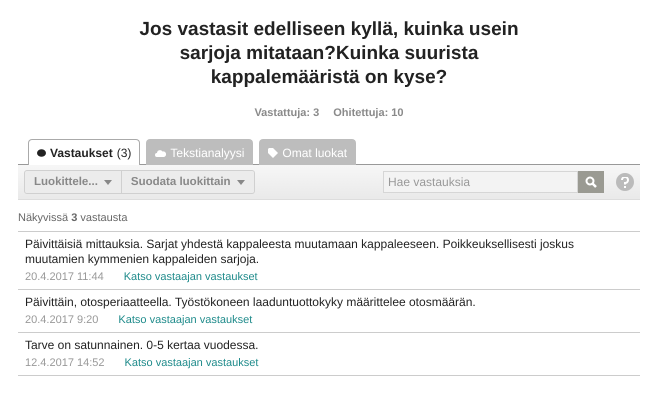 The height and width of the screenshot is (419, 649). I want to click on visible-count-text: Näkyvissä 3 vastausta, so click(73, 218).